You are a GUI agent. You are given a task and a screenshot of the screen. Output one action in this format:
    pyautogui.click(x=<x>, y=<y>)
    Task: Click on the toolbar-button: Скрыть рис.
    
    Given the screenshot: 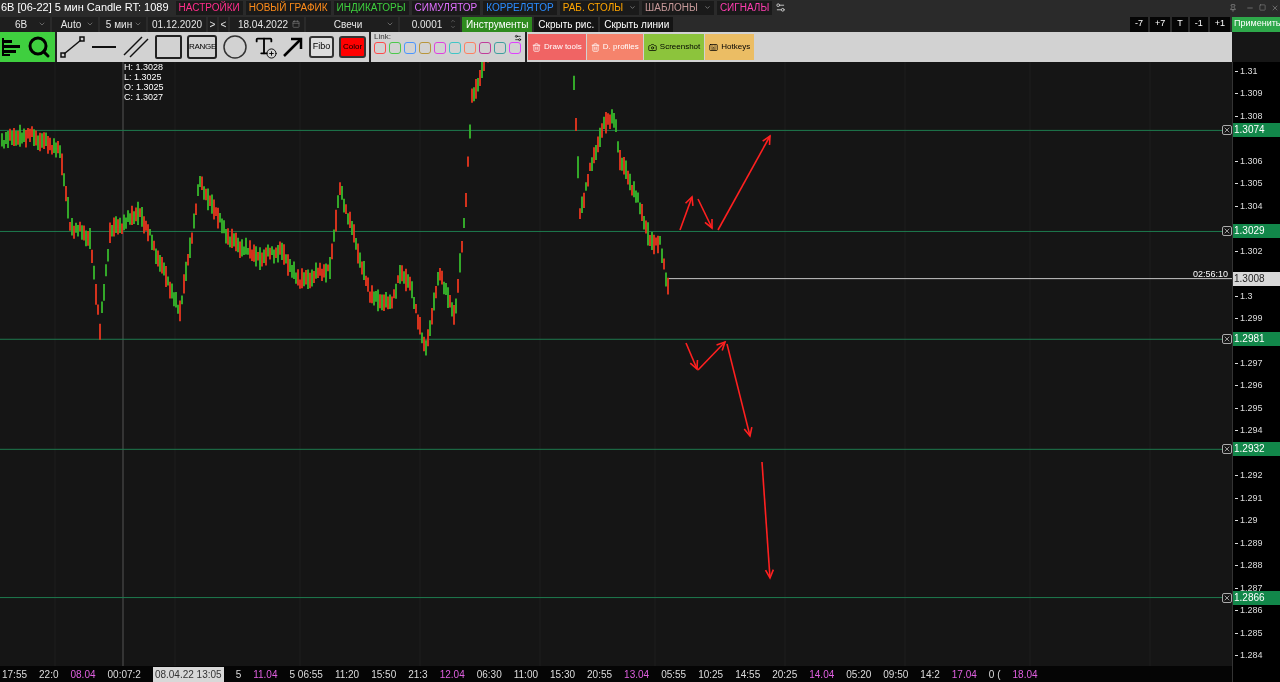 What is the action you would take?
    pyautogui.click(x=566, y=24)
    